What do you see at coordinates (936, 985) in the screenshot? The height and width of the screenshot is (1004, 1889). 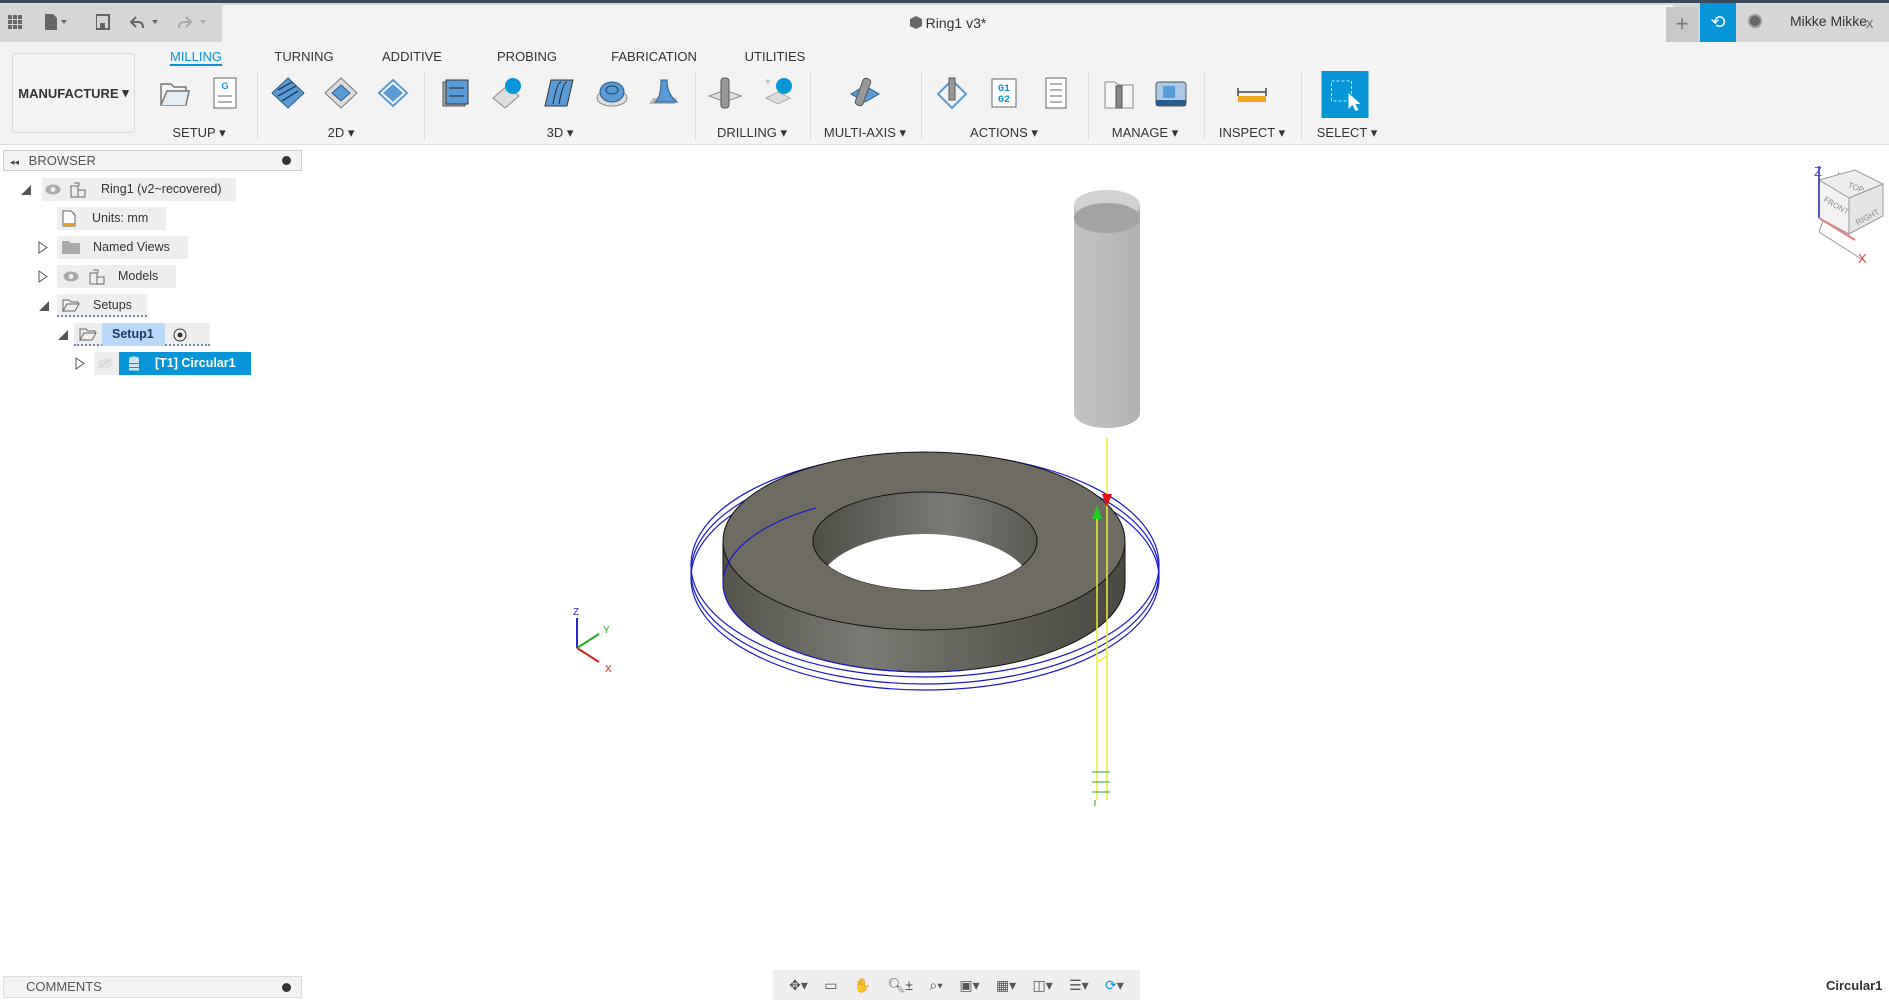 I see `fit-icon: ⌕▾` at bounding box center [936, 985].